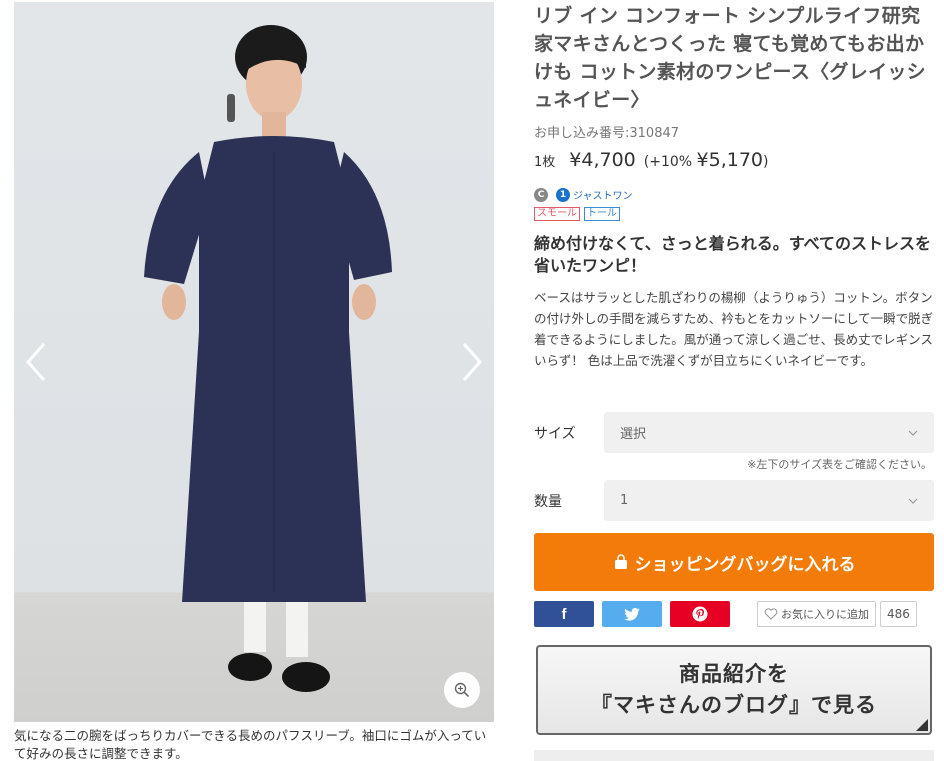  What do you see at coordinates (839, 464) in the screenshot?
I see `size-note: ※左下のサイズ表をご確認ください。` at bounding box center [839, 464].